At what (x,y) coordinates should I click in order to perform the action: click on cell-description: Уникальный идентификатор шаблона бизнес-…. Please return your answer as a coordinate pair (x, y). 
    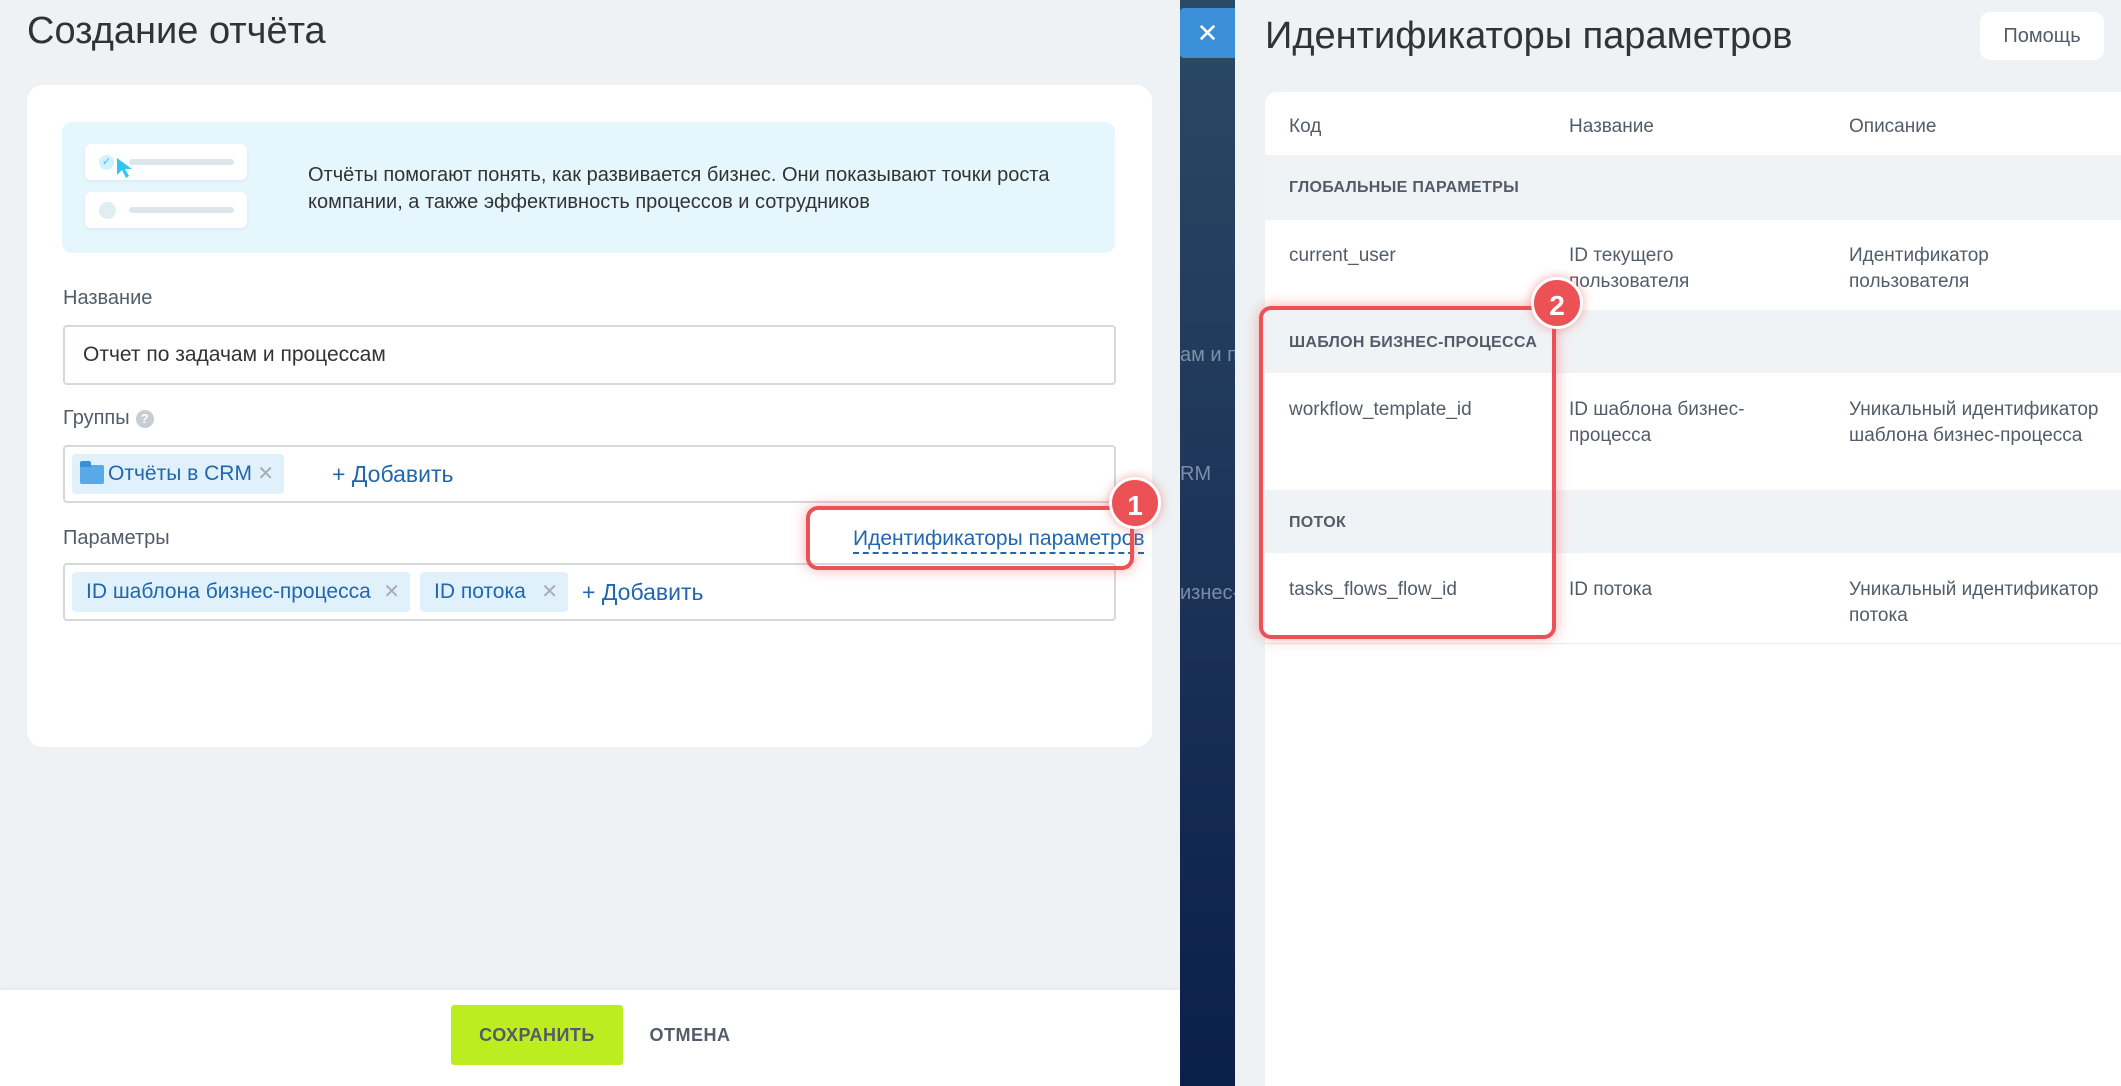
    Looking at the image, I should click on (1974, 422).